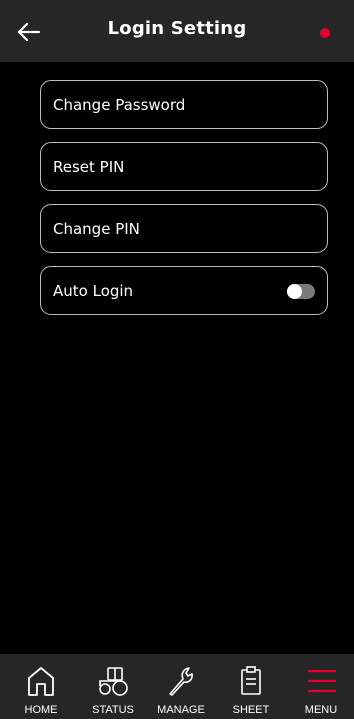  I want to click on auto-login-label: Auto Login, so click(93, 290).